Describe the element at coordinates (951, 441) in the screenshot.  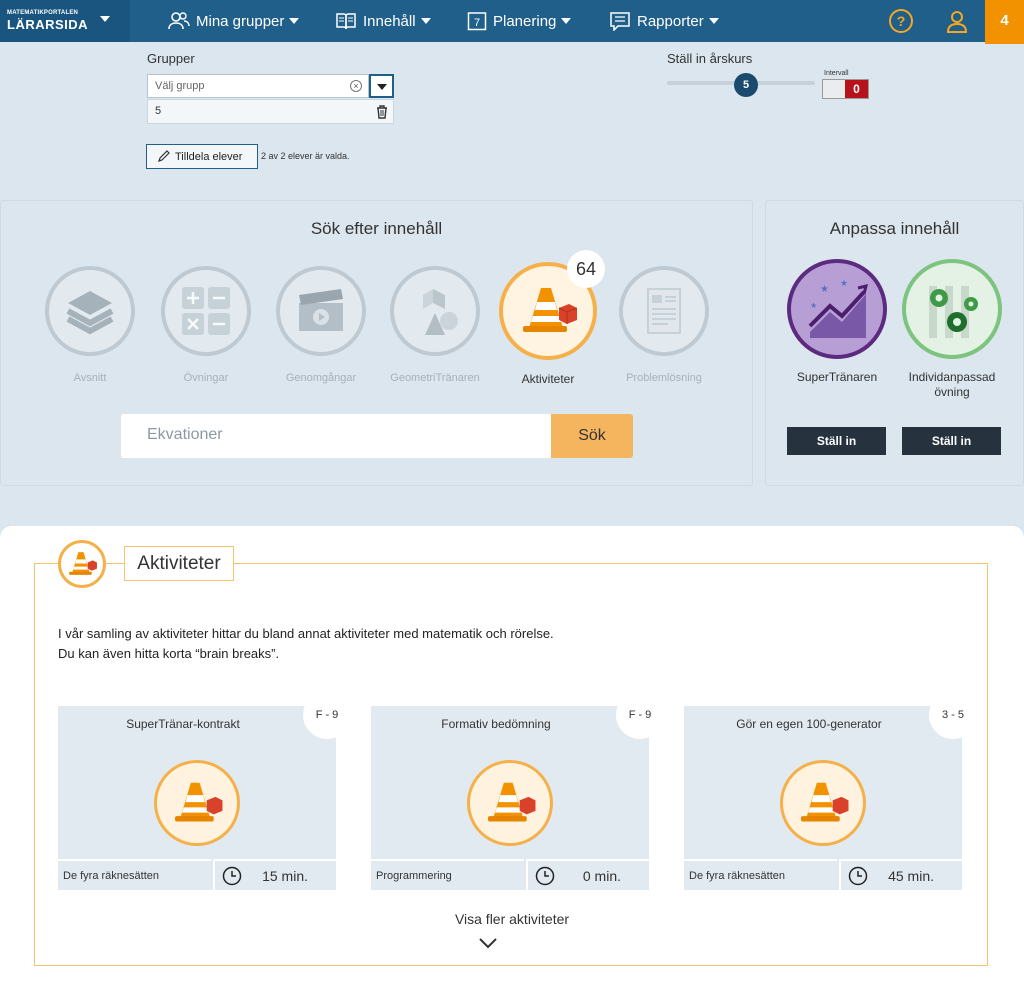
I see `individanpassad-setup-button: Ställ in` at that location.